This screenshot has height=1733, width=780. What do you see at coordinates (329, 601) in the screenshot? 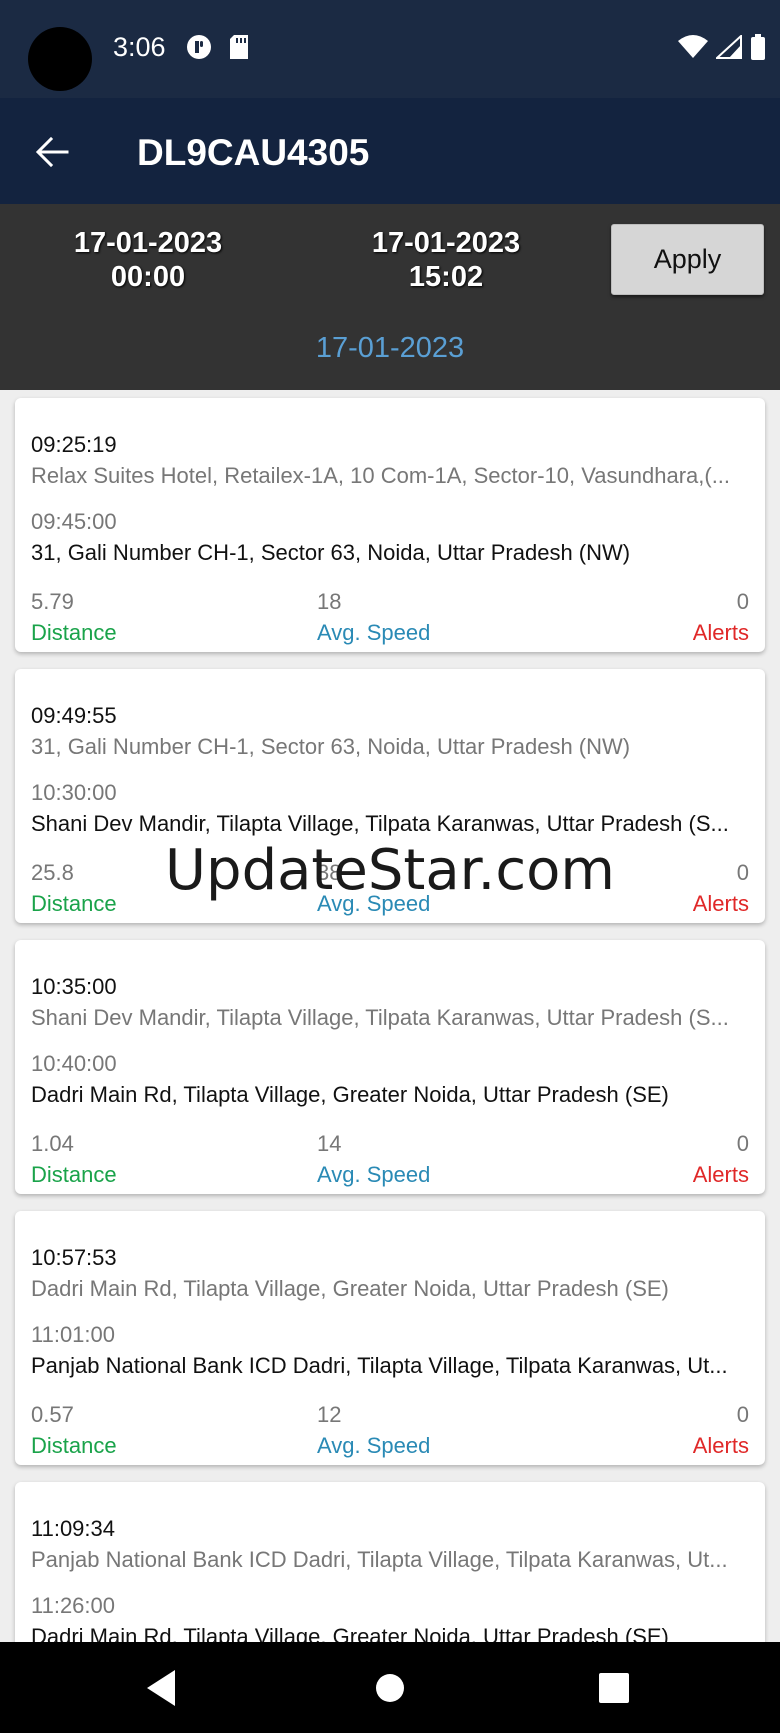
I see `avg-speed-value: 18` at bounding box center [329, 601].